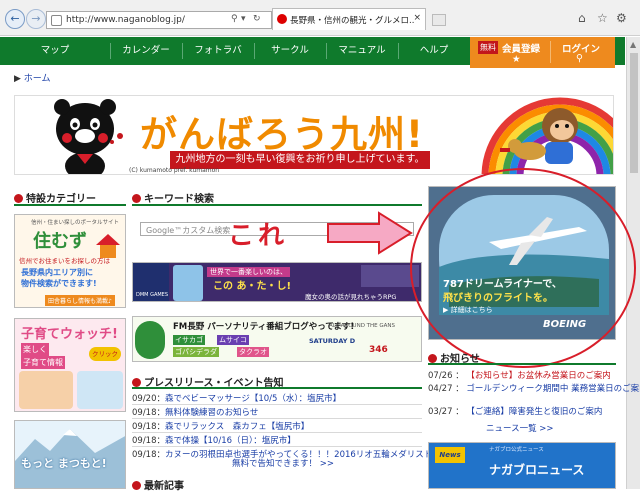 This screenshot has width=640, height=492. I want to click on press-row: 09/18：森でリラックス 森カフェ【塩尻市】, so click(220, 426).